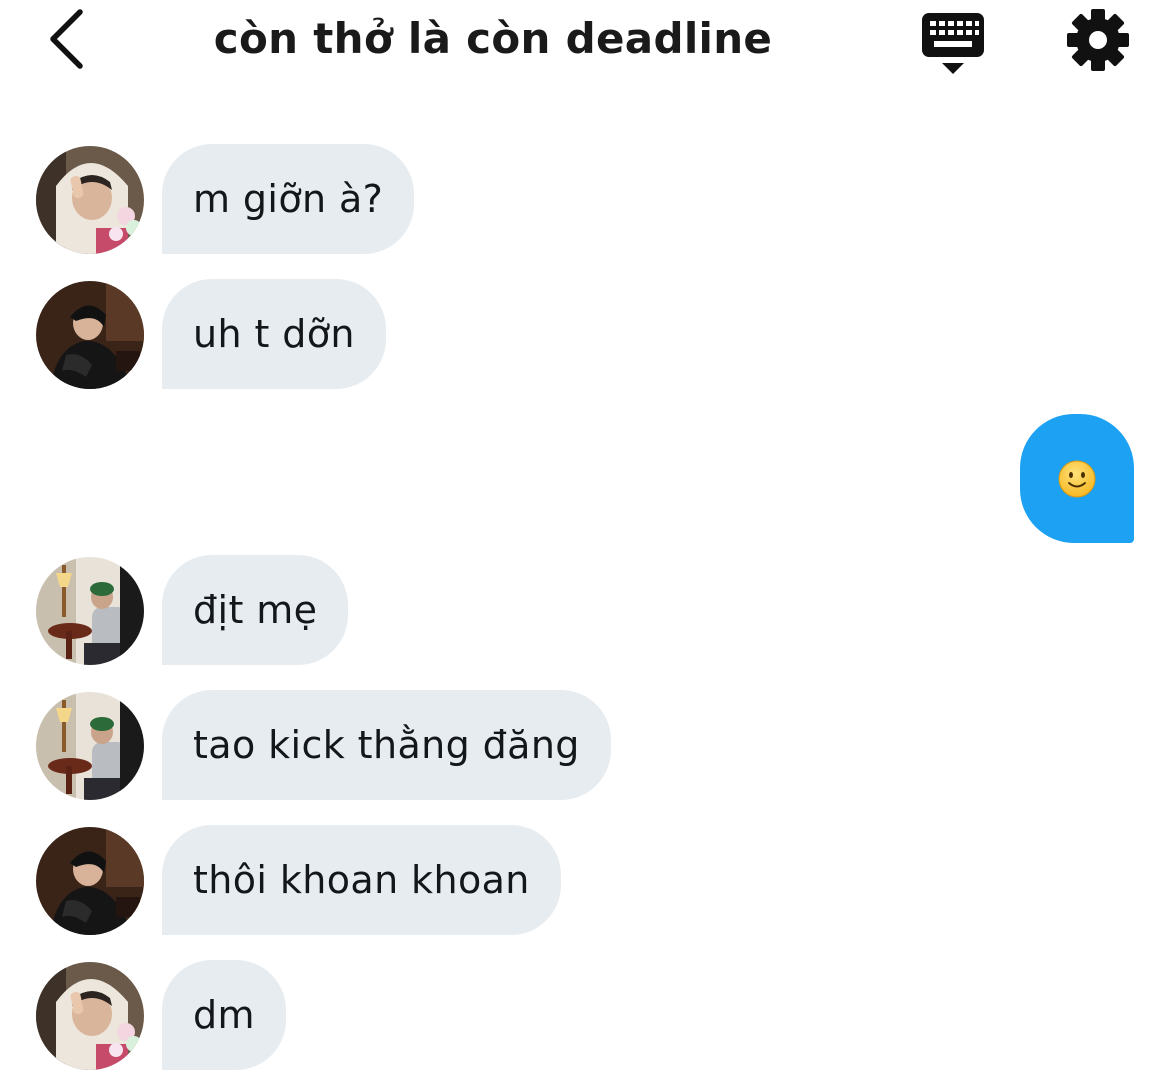 Image resolution: width=1170 pixels, height=1081 pixels. I want to click on message-bubble: m giỡn à?, so click(288, 199).